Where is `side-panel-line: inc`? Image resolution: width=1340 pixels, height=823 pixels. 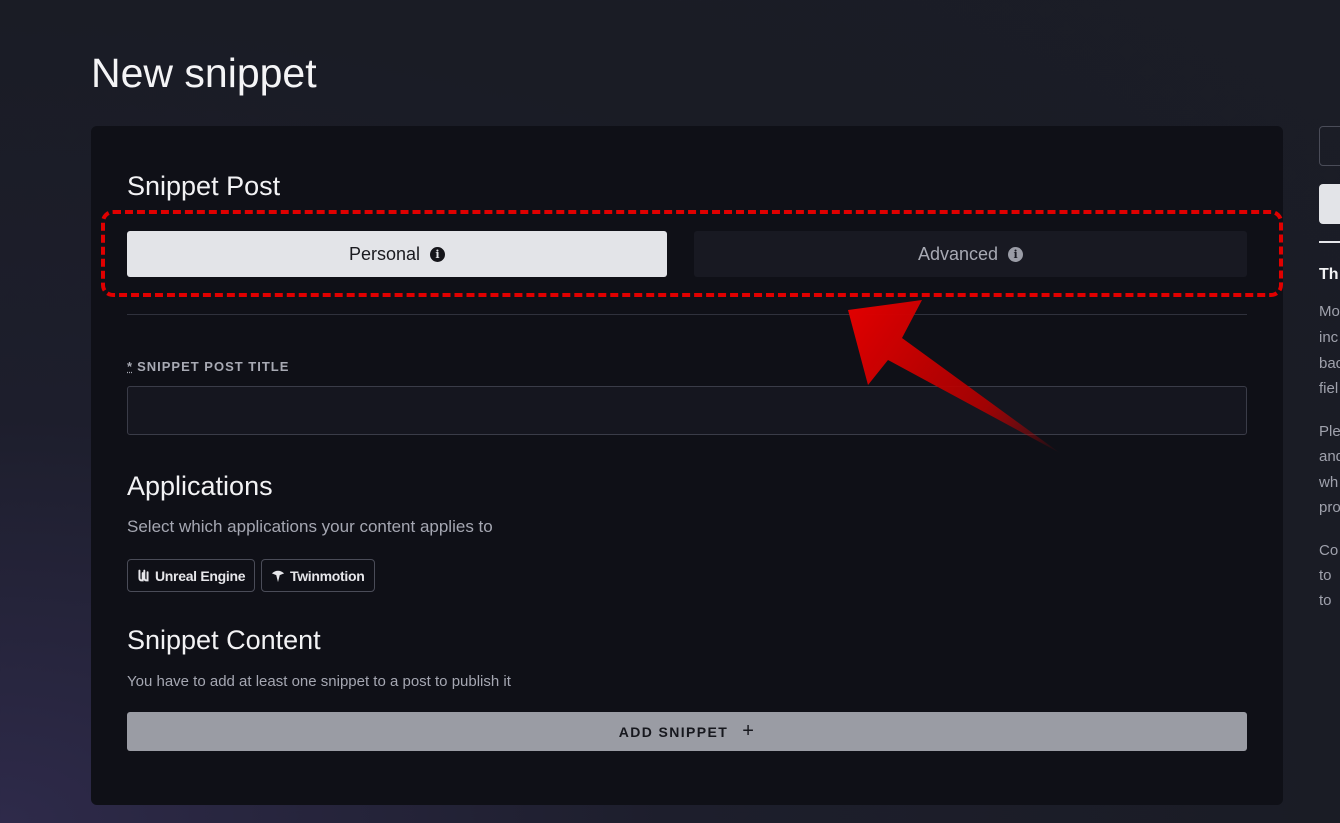 side-panel-line: inc is located at coordinates (1329, 337).